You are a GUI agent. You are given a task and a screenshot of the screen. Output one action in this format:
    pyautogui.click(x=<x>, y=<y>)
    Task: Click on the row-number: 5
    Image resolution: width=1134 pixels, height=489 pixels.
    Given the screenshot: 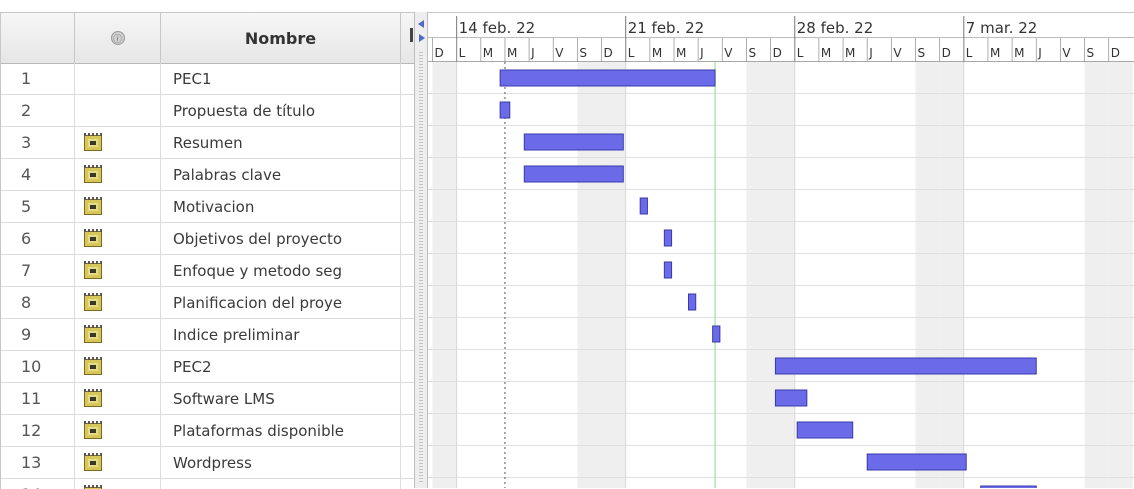 What is the action you would take?
    pyautogui.click(x=38, y=206)
    